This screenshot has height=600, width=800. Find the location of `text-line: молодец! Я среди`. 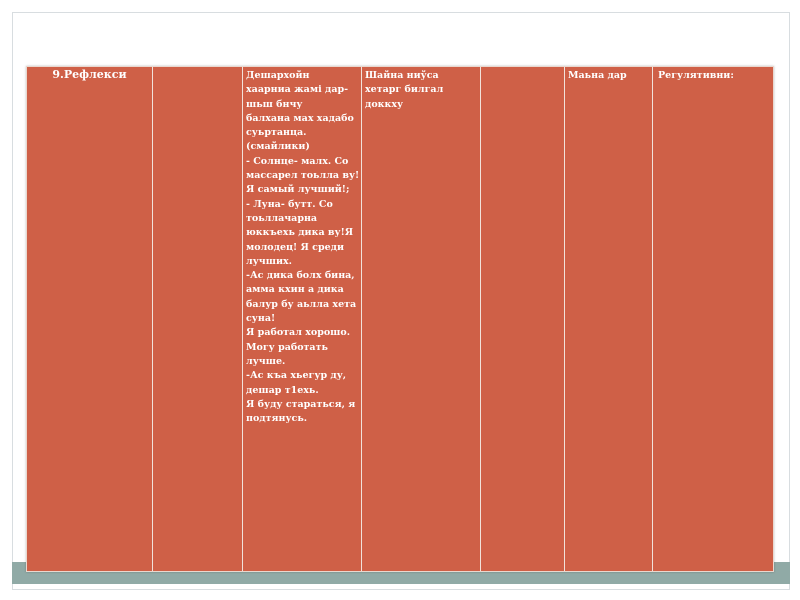

text-line: молодец! Я среди is located at coordinates (295, 247).